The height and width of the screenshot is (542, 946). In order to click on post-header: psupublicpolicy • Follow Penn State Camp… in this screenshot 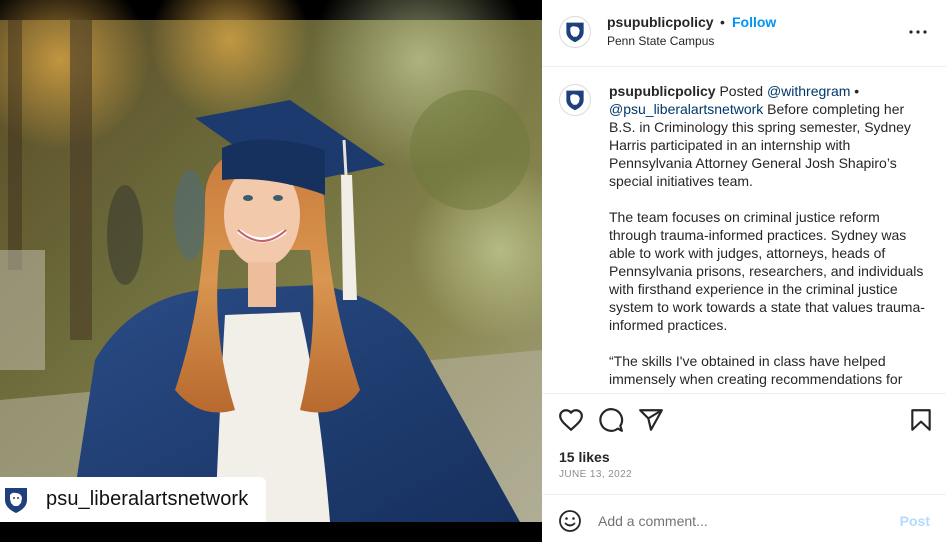, I will do `click(744, 33)`.